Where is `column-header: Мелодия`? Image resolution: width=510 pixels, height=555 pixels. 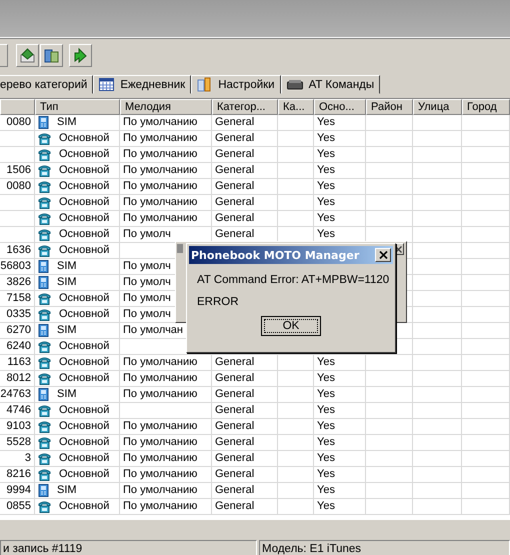
column-header: Мелодия is located at coordinates (166, 107).